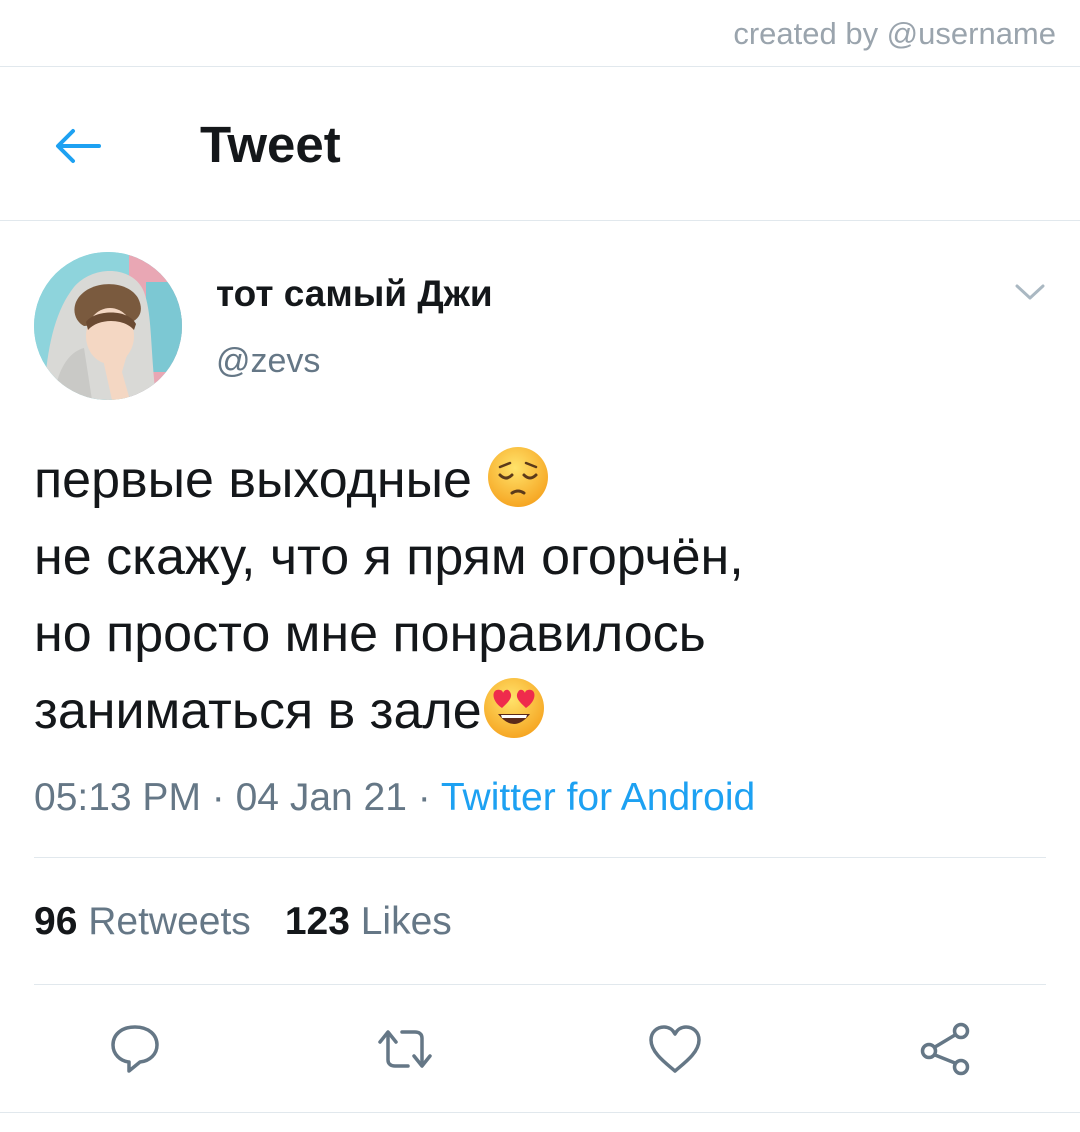 The height and width of the screenshot is (1132, 1080). Describe the element at coordinates (540, 857) in the screenshot. I see `meta-divider` at that location.